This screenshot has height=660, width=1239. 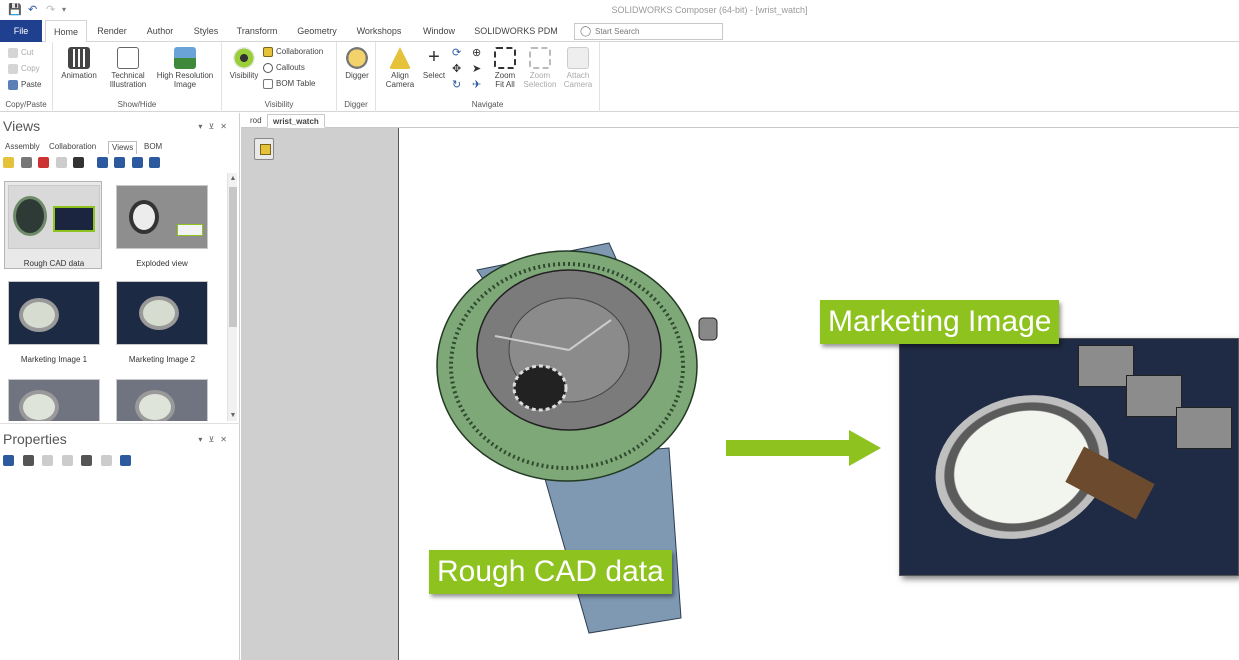 What do you see at coordinates (476, 85) in the screenshot?
I see `walk-icon: ✈` at bounding box center [476, 85].